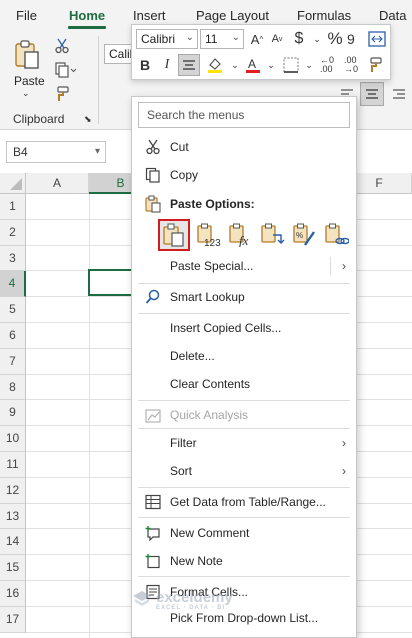 The image size is (412, 638). Describe the element at coordinates (145, 65) in the screenshot. I see `bold-button: B` at that location.